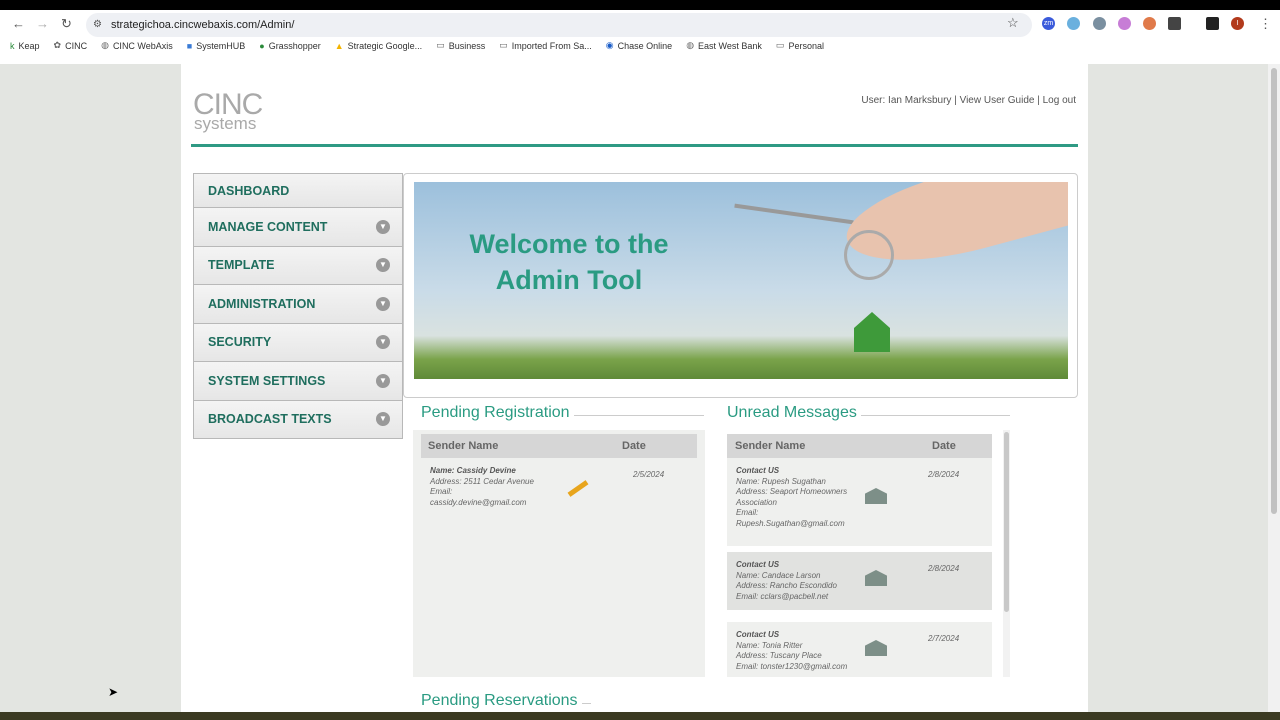 This screenshot has width=1280, height=720. I want to click on sender-email: Email: tonster1230@gmail.com, so click(792, 666).